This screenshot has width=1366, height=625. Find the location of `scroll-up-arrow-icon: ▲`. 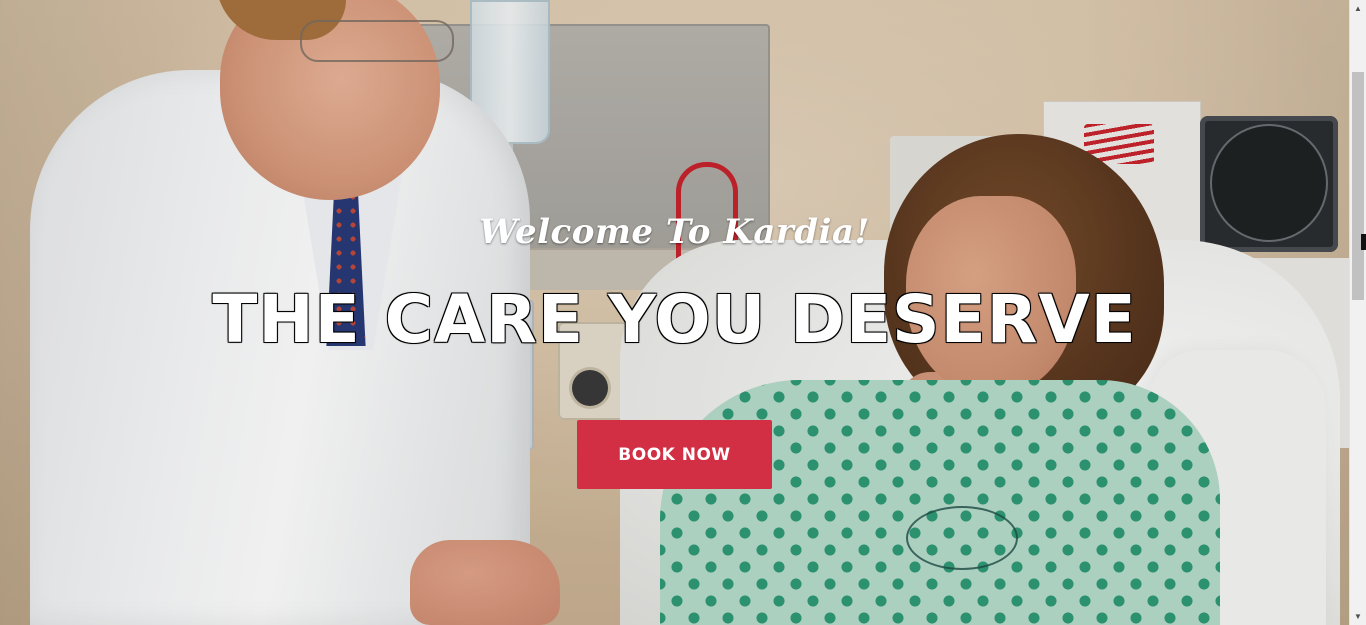

scroll-up-arrow-icon: ▲ is located at coordinates (1358, 8).